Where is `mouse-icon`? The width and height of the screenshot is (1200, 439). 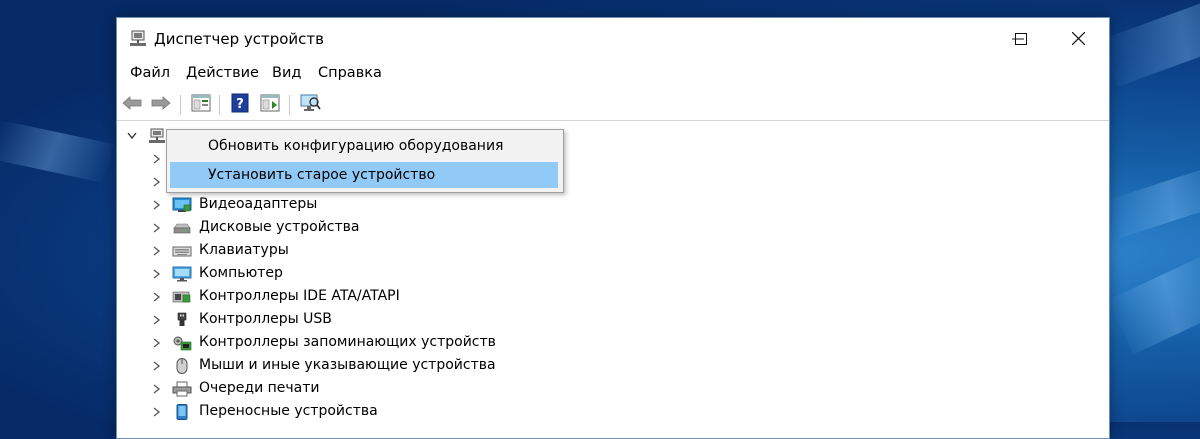
mouse-icon is located at coordinates (182, 366).